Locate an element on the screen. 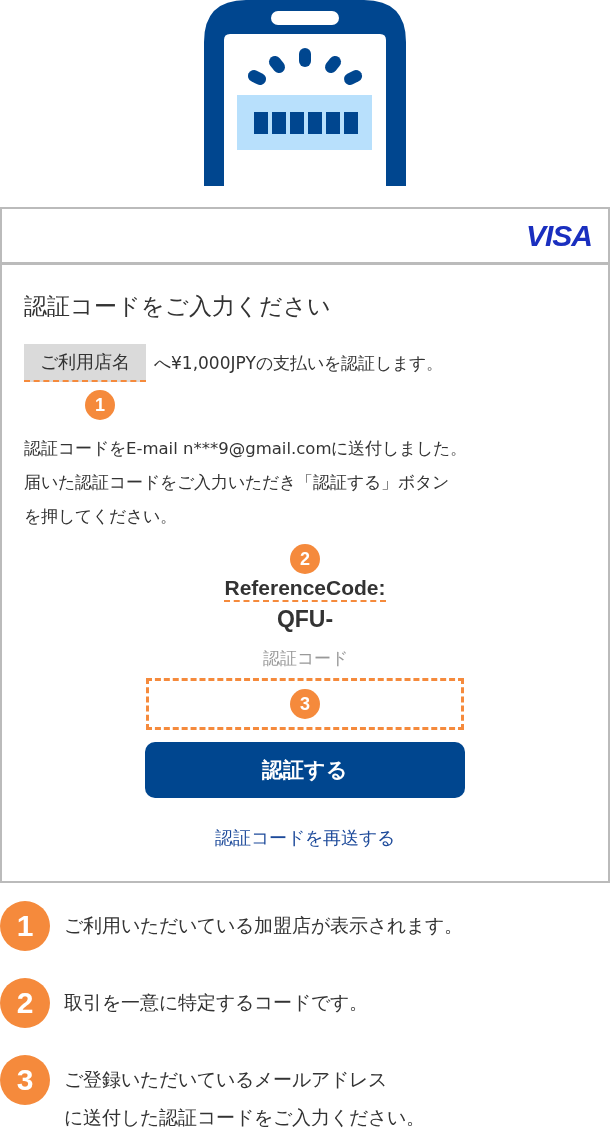 The height and width of the screenshot is (1145, 610). message-text: 届いた認証コードをご入力いただき「認証する」ボタン is located at coordinates (237, 483).